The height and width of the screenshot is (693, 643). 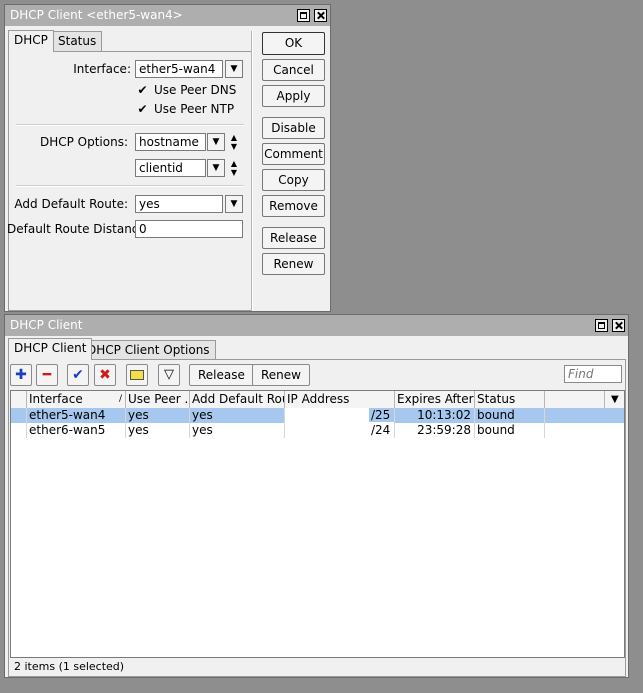 I want to click on ok-button: OK, so click(x=293, y=43).